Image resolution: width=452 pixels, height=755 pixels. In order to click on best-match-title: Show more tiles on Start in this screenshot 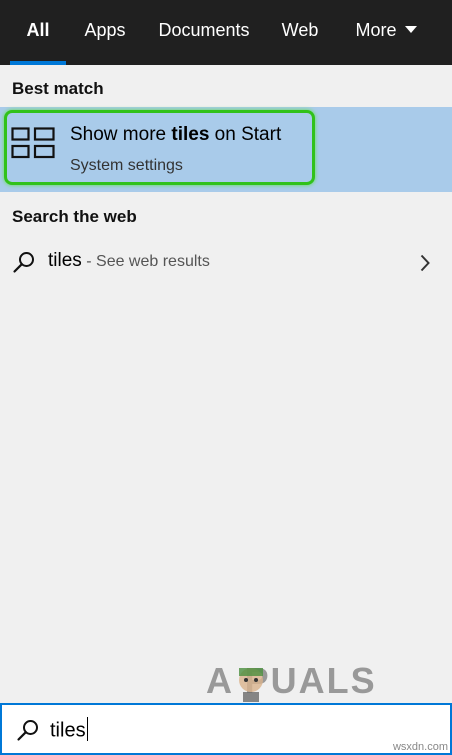, I will do `click(175, 135)`.